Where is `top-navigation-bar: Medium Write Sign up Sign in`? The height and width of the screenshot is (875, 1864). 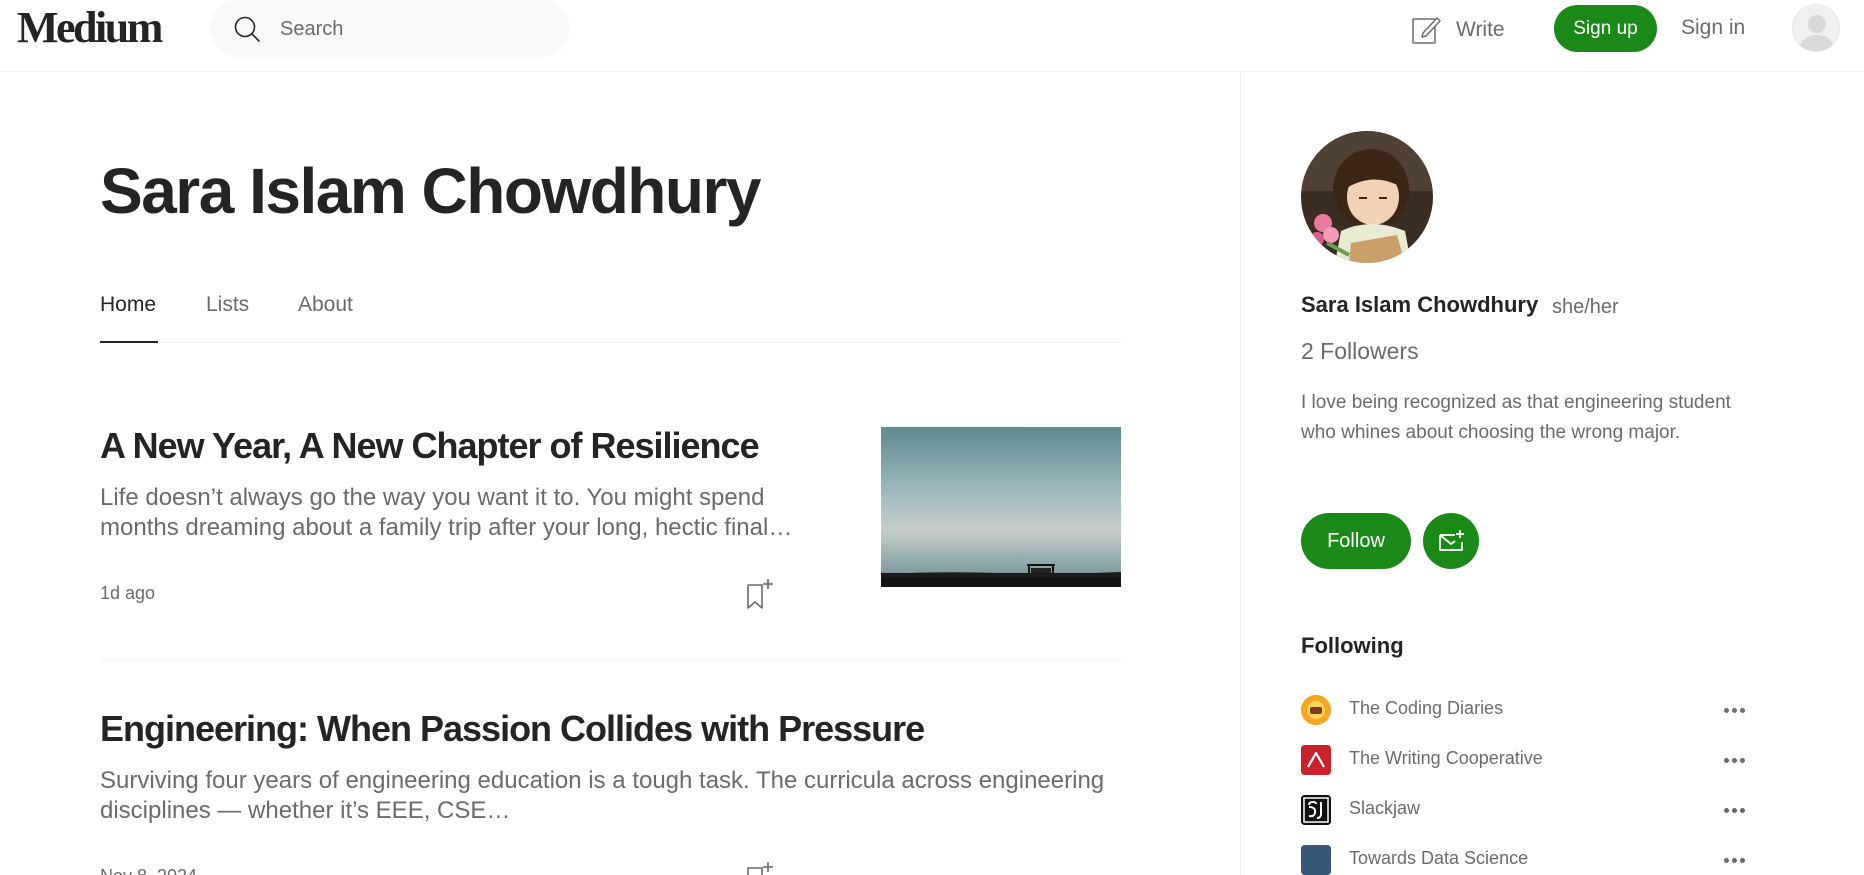
top-navigation-bar: Medium Write Sign up Sign in is located at coordinates (932, 36).